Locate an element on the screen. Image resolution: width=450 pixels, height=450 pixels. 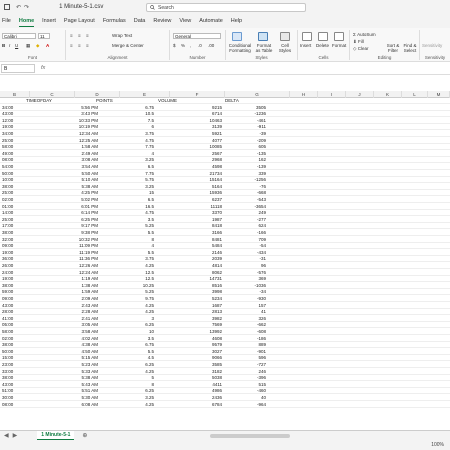
cell-time: 51:00 is located at coordinates (15, 391).